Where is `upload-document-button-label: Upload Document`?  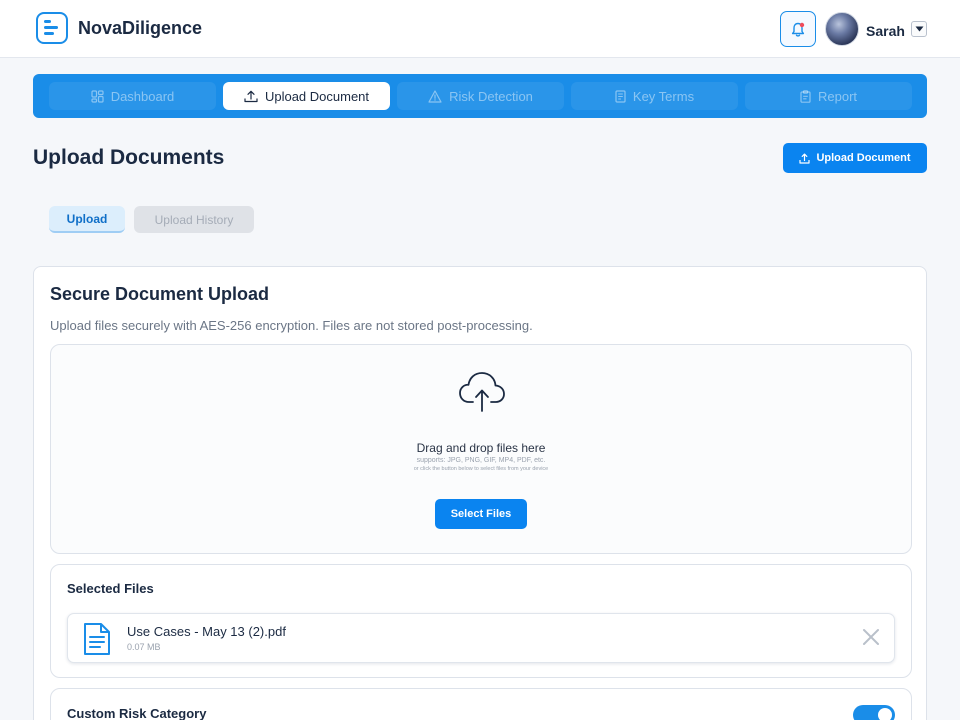 upload-document-button-label: Upload Document is located at coordinates (863, 158).